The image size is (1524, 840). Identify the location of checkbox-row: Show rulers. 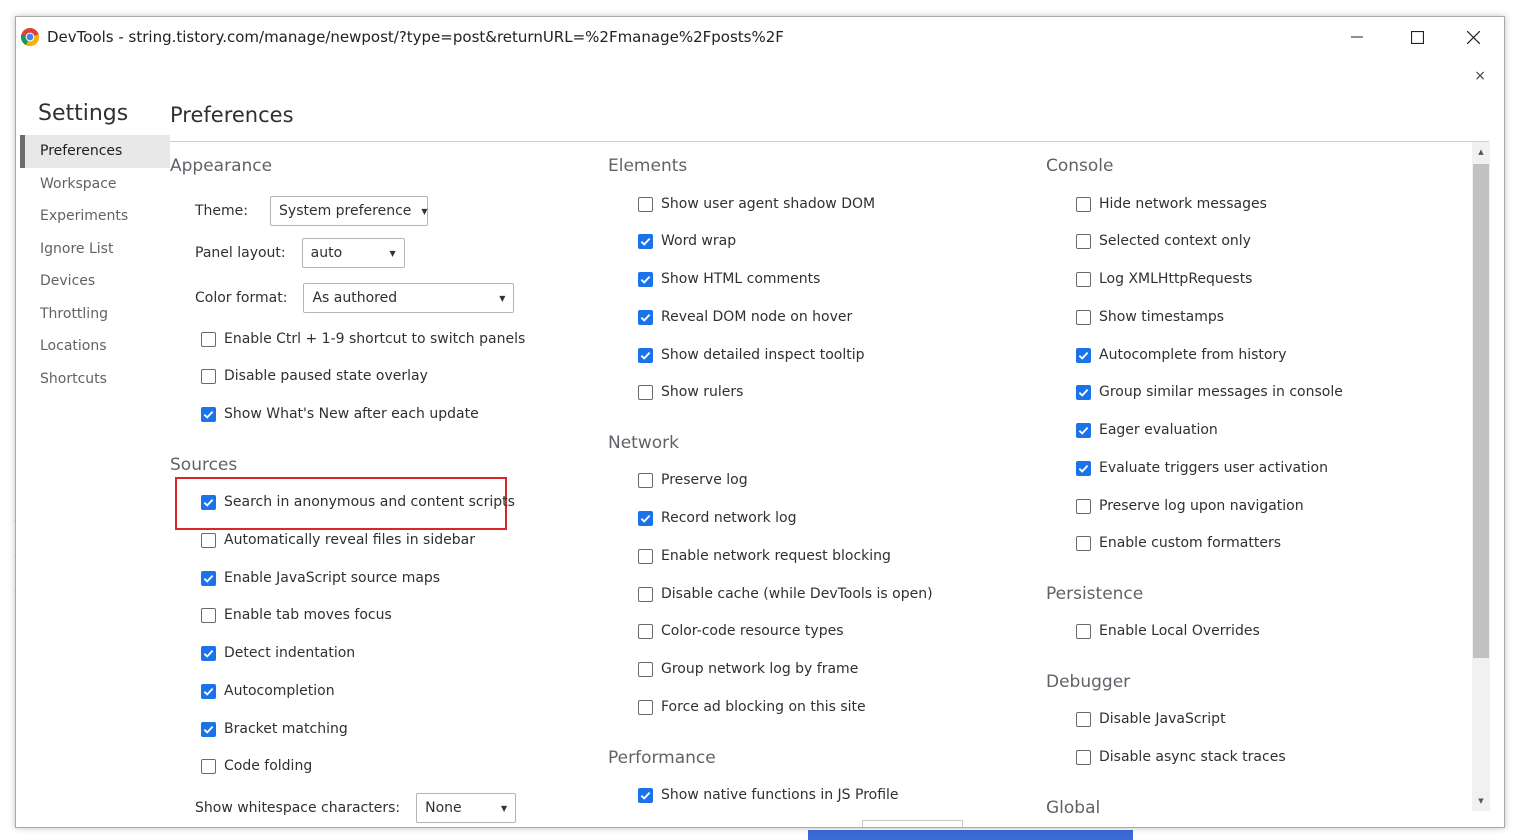
(690, 392).